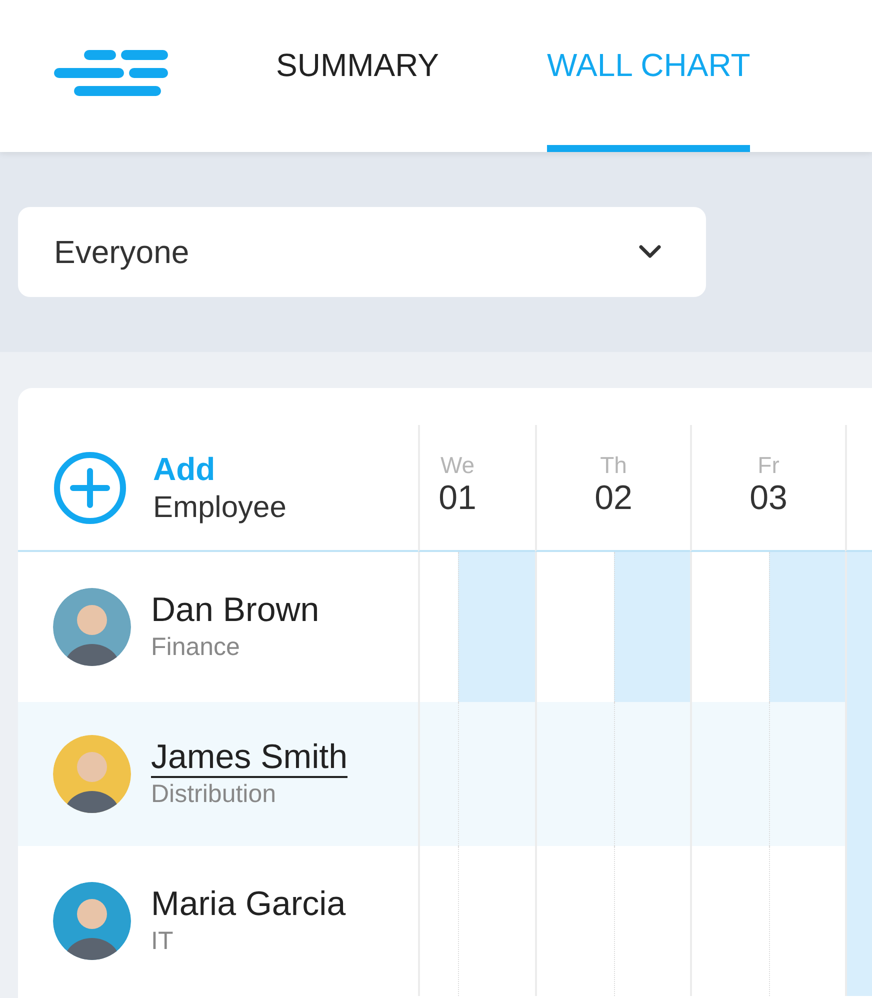  I want to click on date-label: 01, so click(457, 499).